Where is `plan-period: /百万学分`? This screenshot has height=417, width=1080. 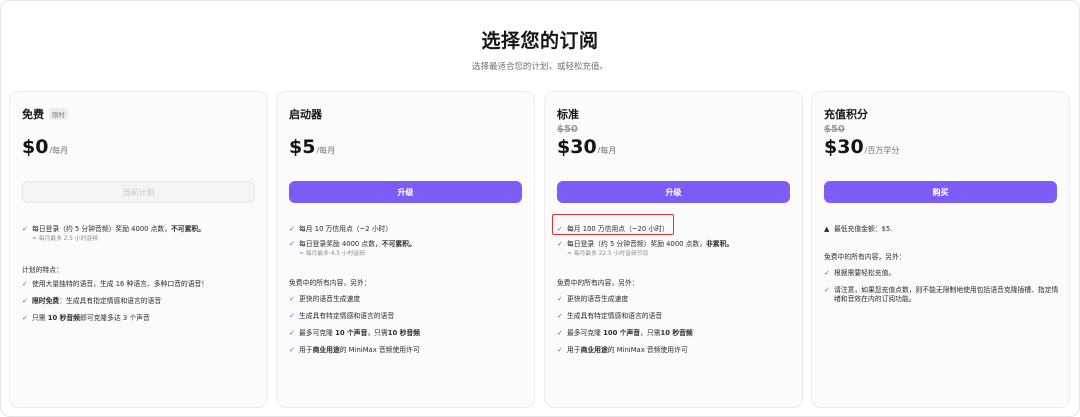
plan-period: /百万学分 is located at coordinates (882, 150).